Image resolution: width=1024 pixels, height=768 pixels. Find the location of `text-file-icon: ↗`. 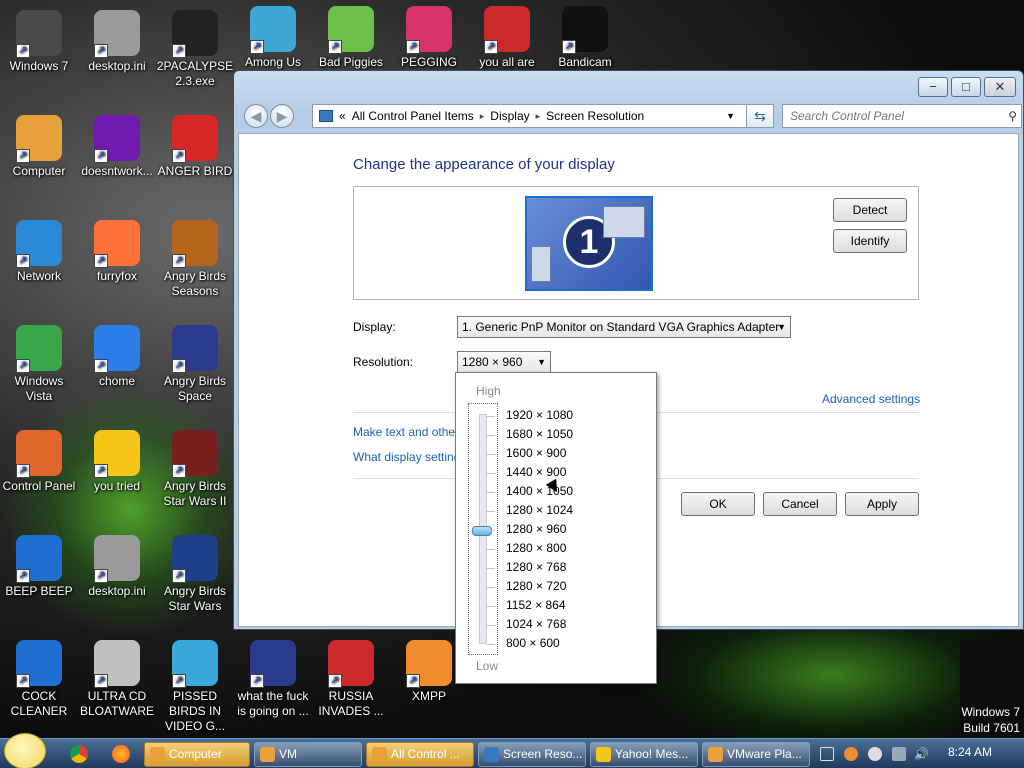

text-file-icon: ↗ is located at coordinates (117, 34).